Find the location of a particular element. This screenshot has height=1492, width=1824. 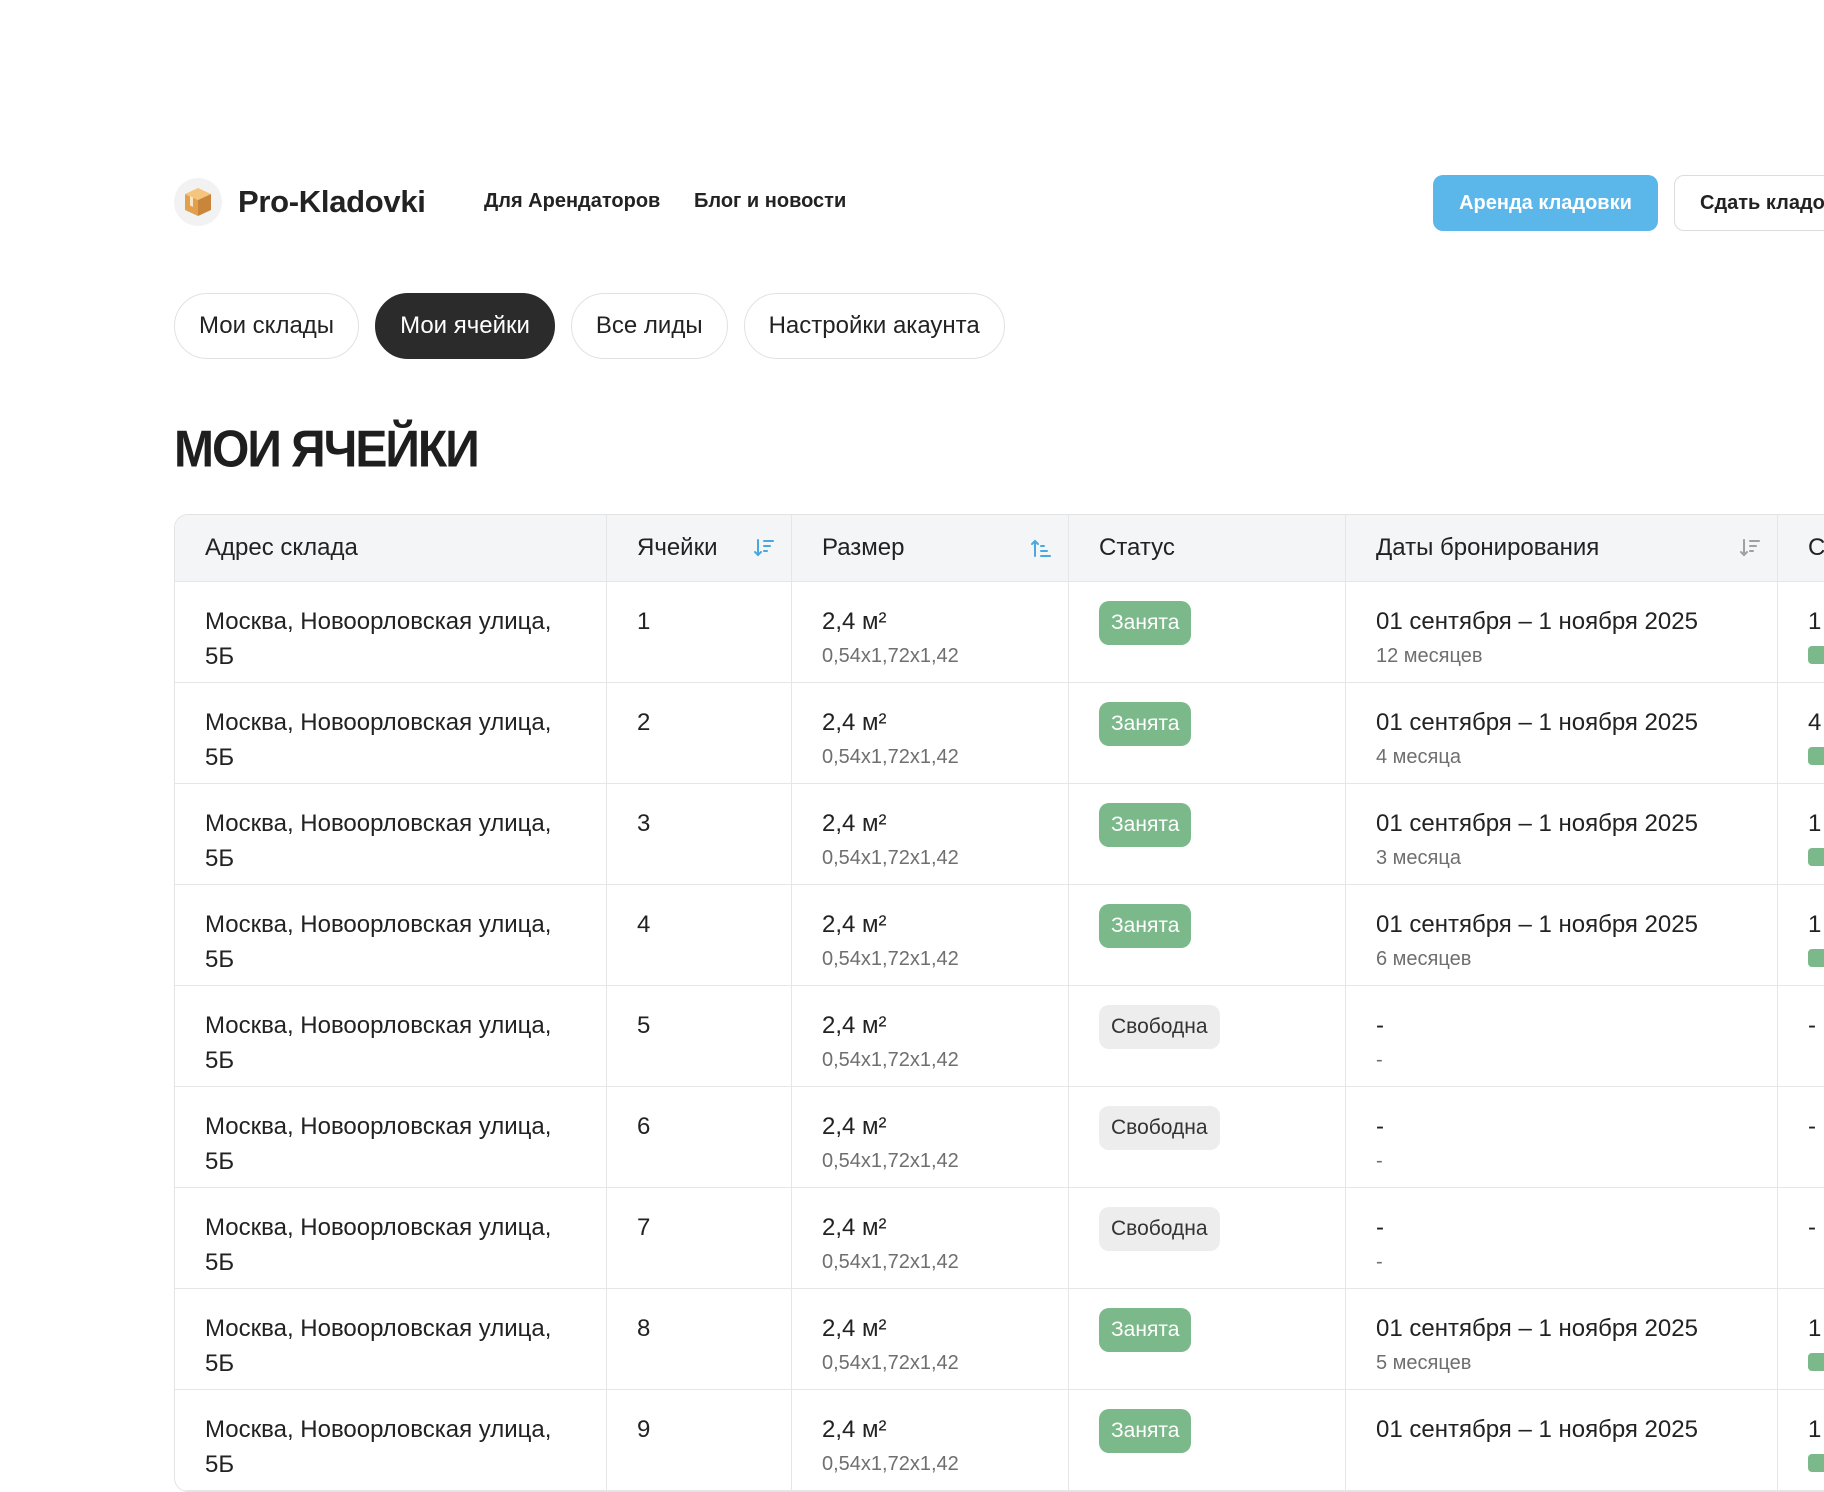

cell-number: 3 is located at coordinates (699, 834).